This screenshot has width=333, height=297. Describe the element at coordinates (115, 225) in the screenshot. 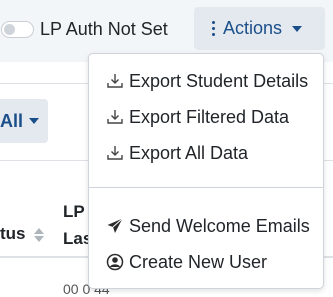

I see `paper-plane-icon` at that location.